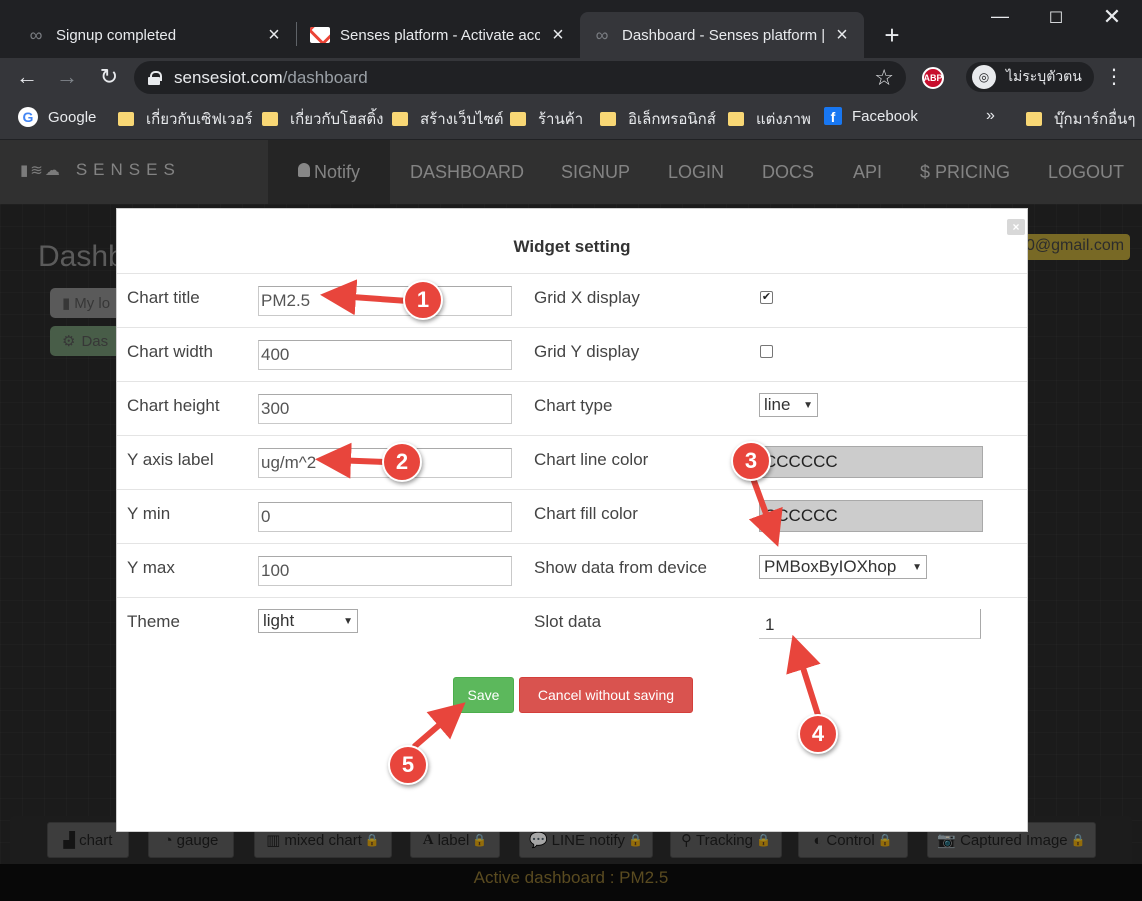 The height and width of the screenshot is (901, 1142). I want to click on maximize-icon: ☐, so click(1056, 18).